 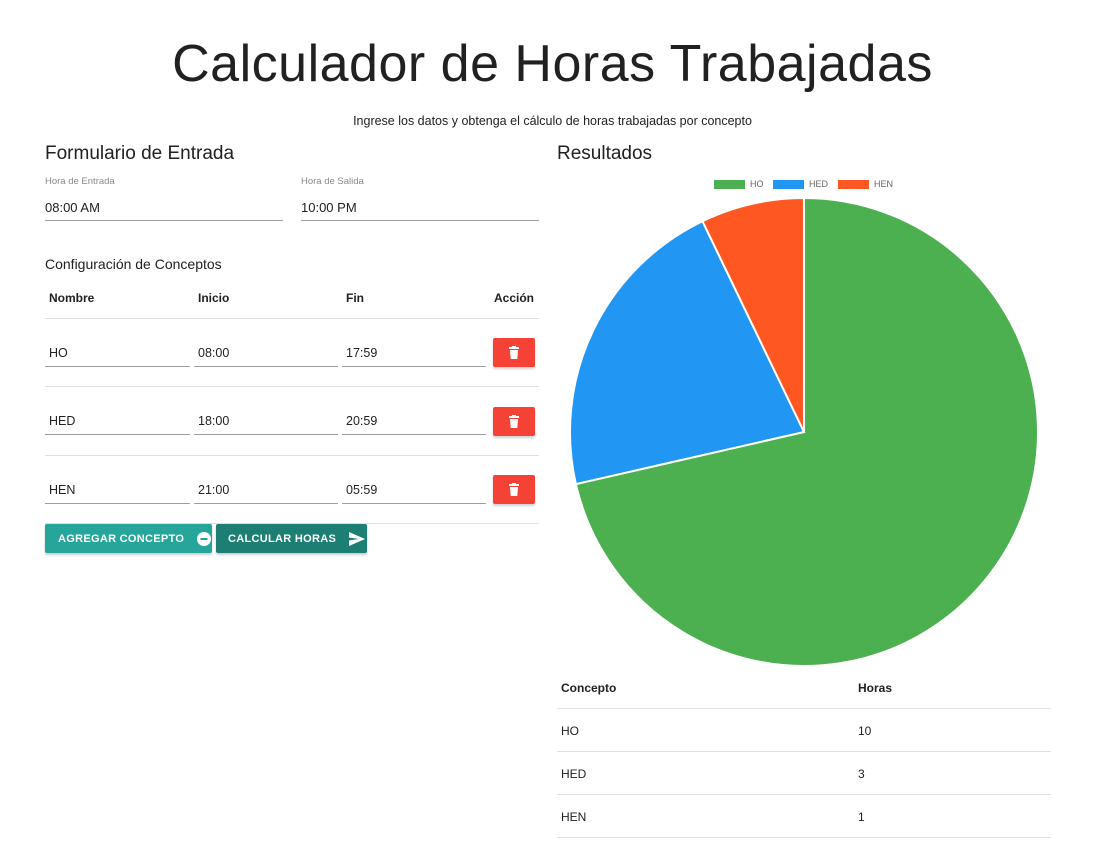 I want to click on legend-item-hed: HED, so click(x=800, y=184).